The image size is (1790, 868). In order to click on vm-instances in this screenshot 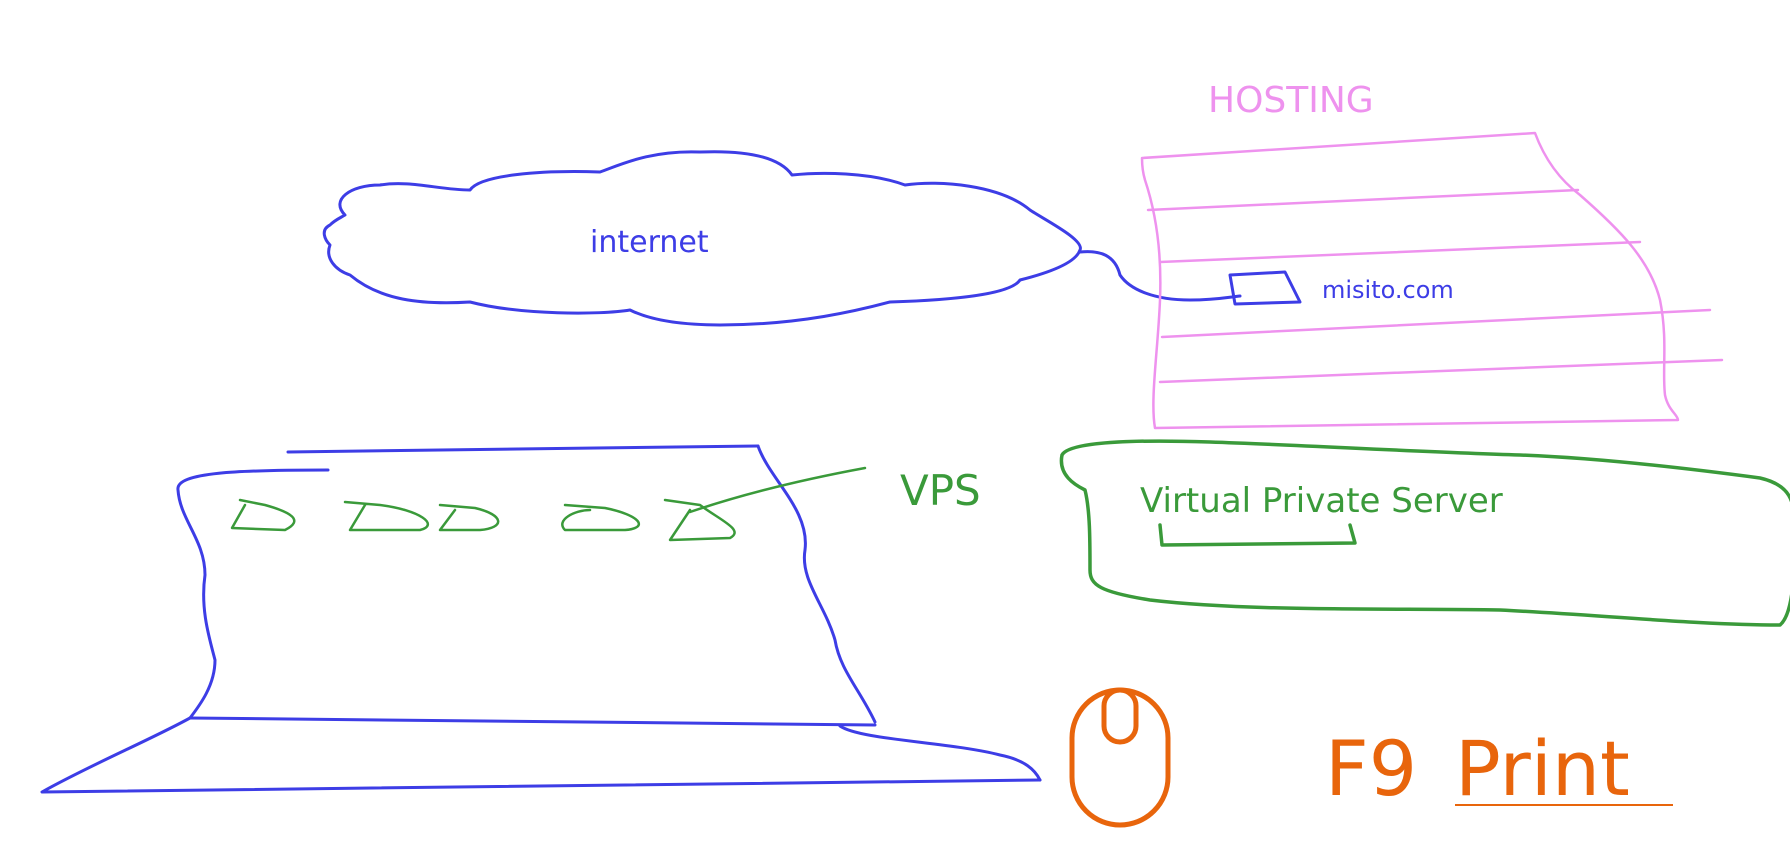, I will do `click(548, 504)`.